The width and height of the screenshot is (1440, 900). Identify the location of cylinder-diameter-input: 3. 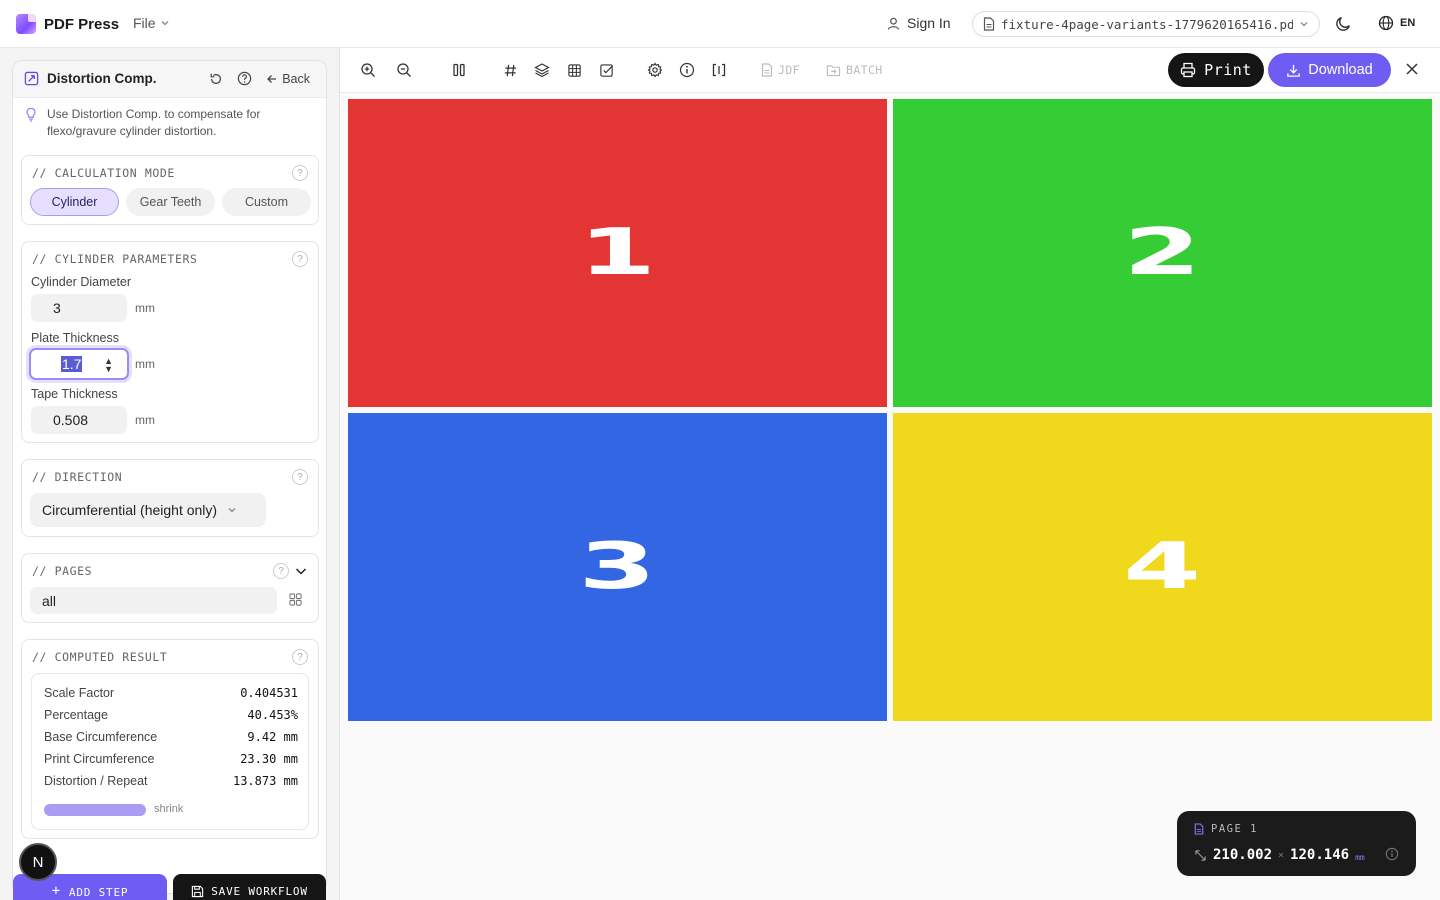
(79, 308).